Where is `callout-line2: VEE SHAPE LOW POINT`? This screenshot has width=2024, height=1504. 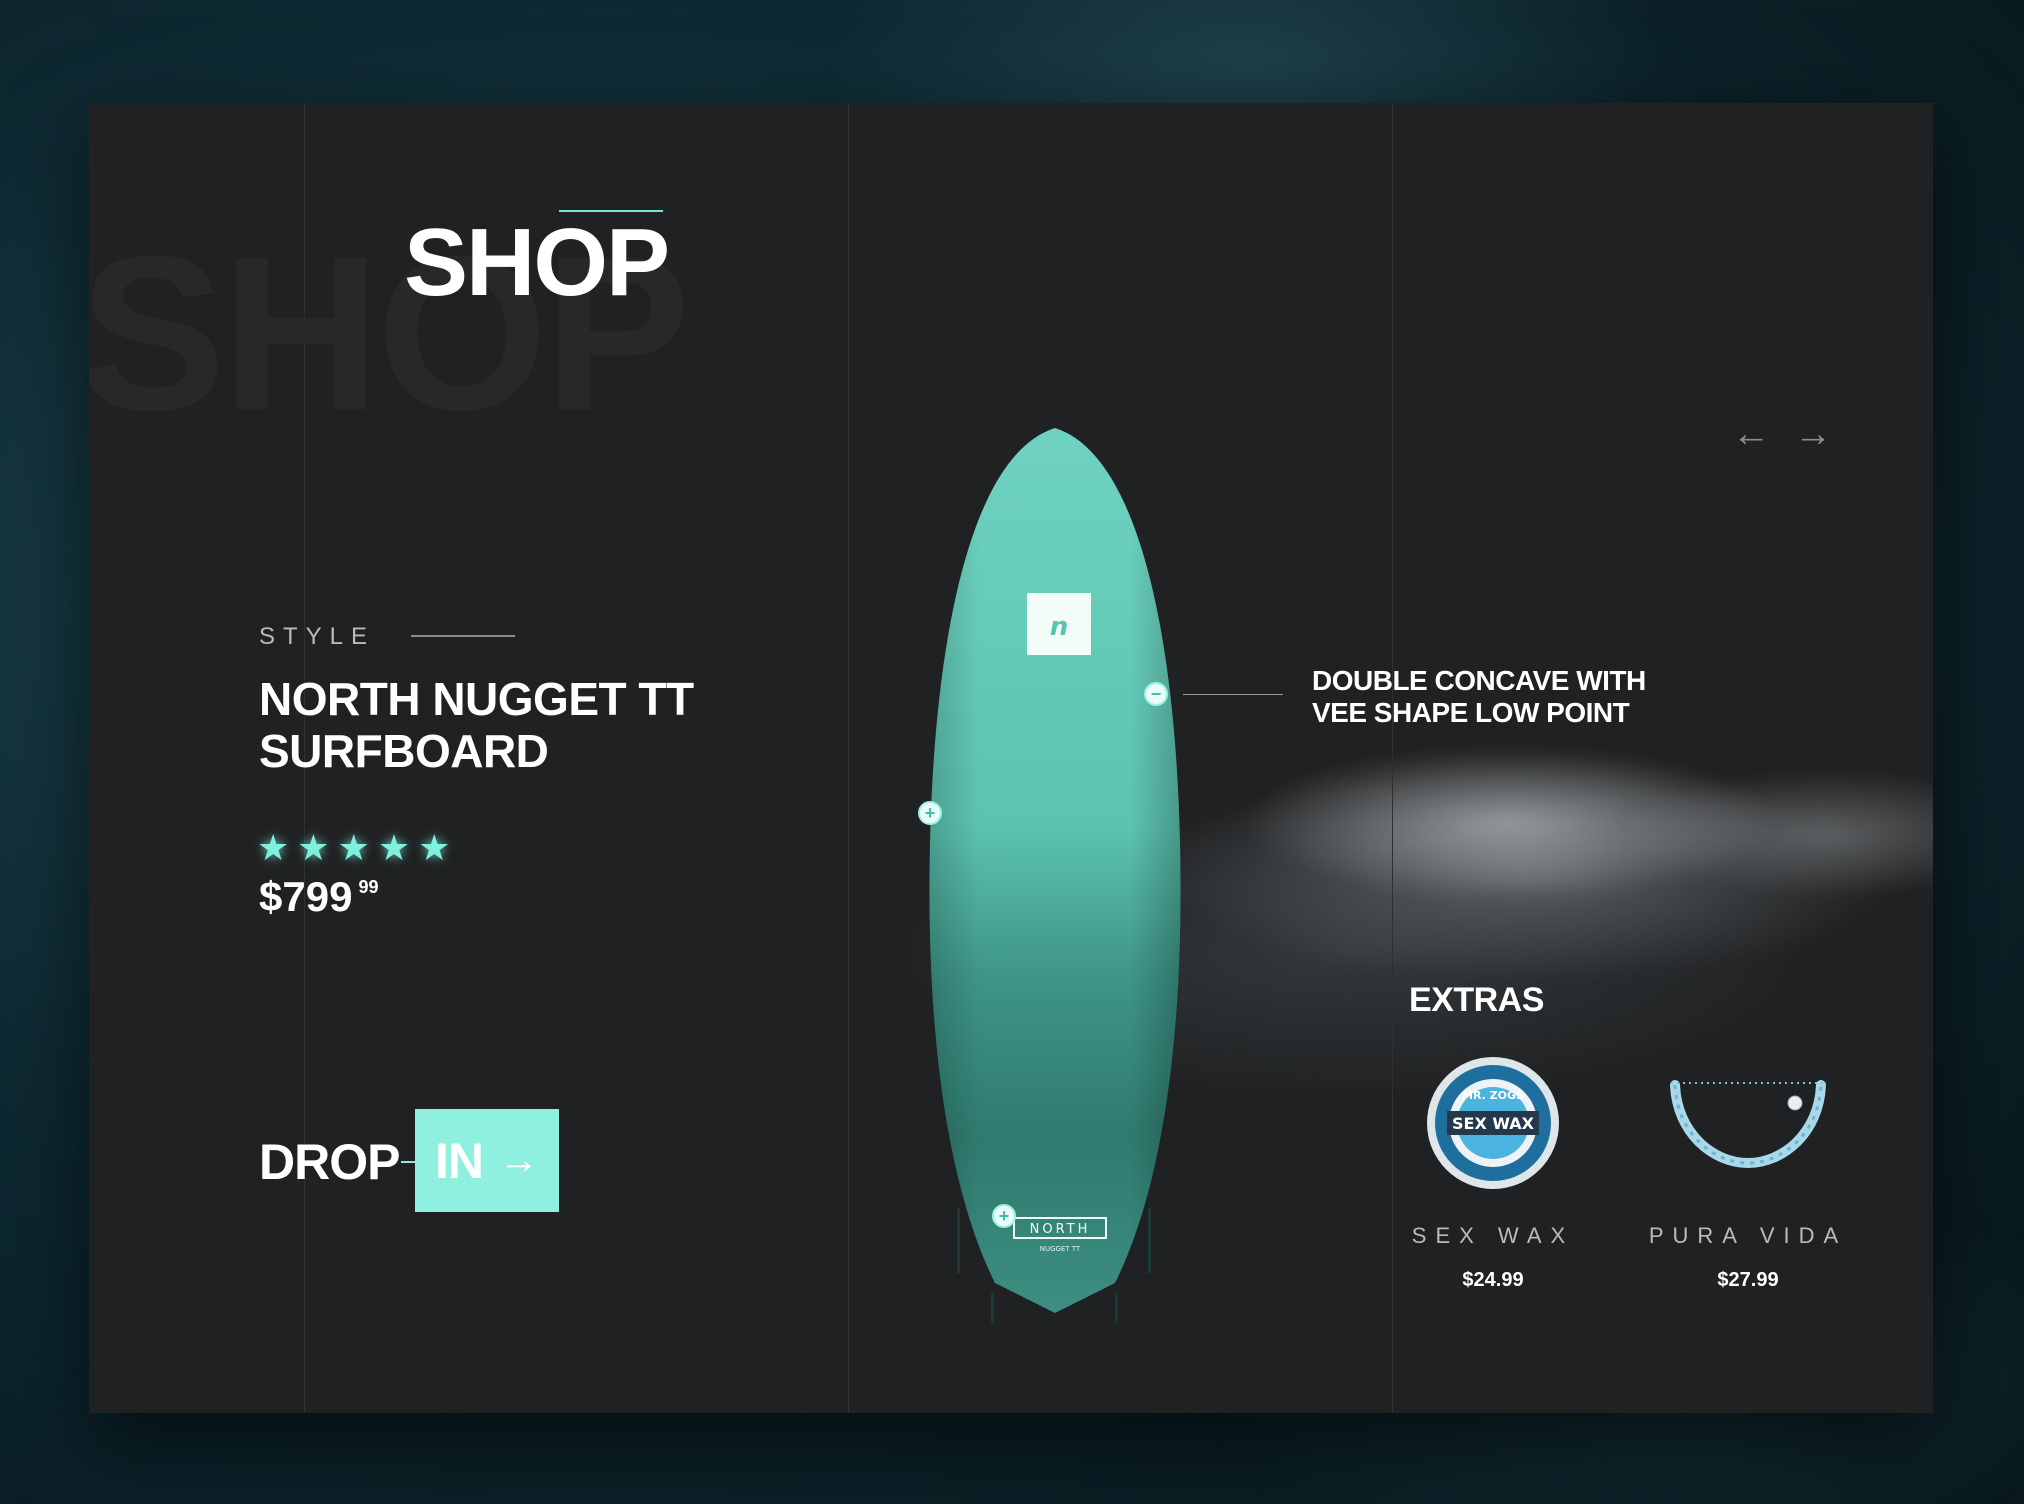
callout-line2: VEE SHAPE LOW POINT is located at coordinates (1471, 712).